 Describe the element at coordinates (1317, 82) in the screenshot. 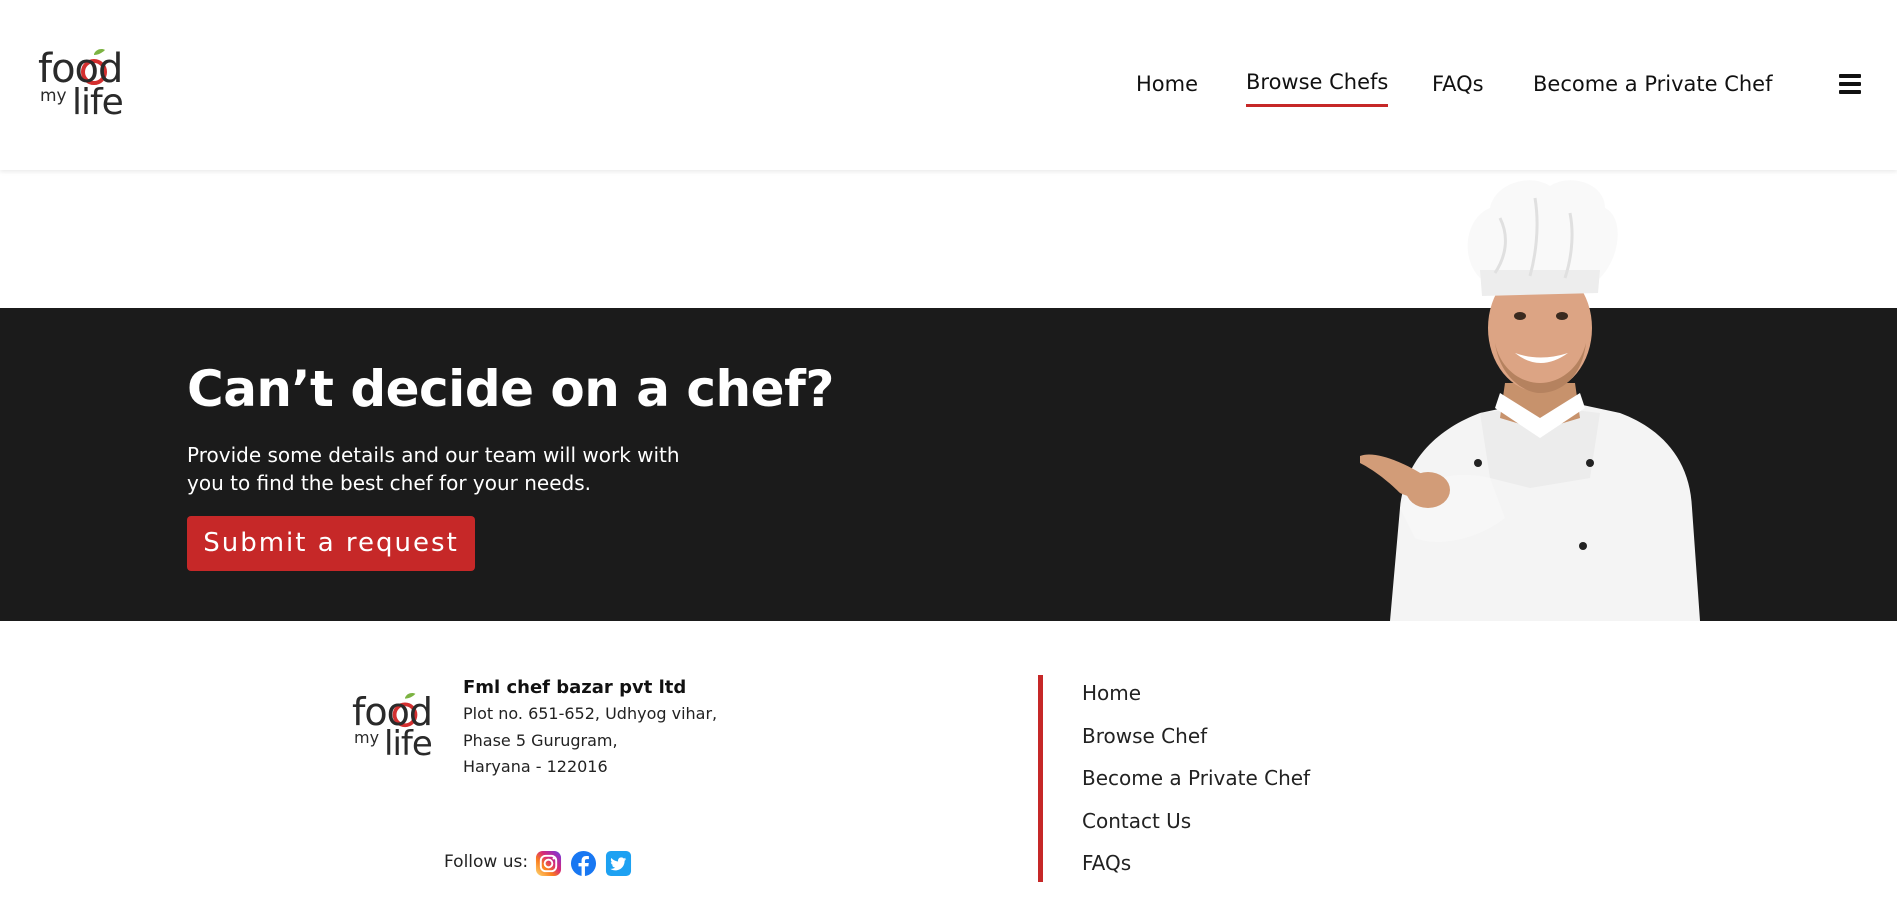

I see `nav-browse-chefs-label: Browse Chefs` at that location.